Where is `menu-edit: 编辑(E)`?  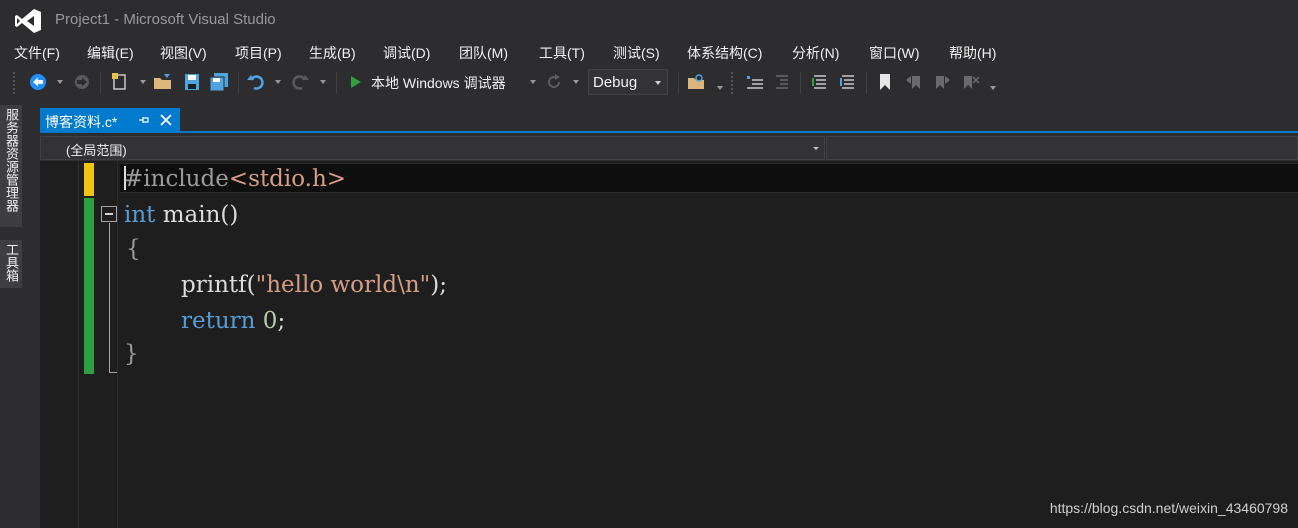
menu-edit: 编辑(E) is located at coordinates (110, 53).